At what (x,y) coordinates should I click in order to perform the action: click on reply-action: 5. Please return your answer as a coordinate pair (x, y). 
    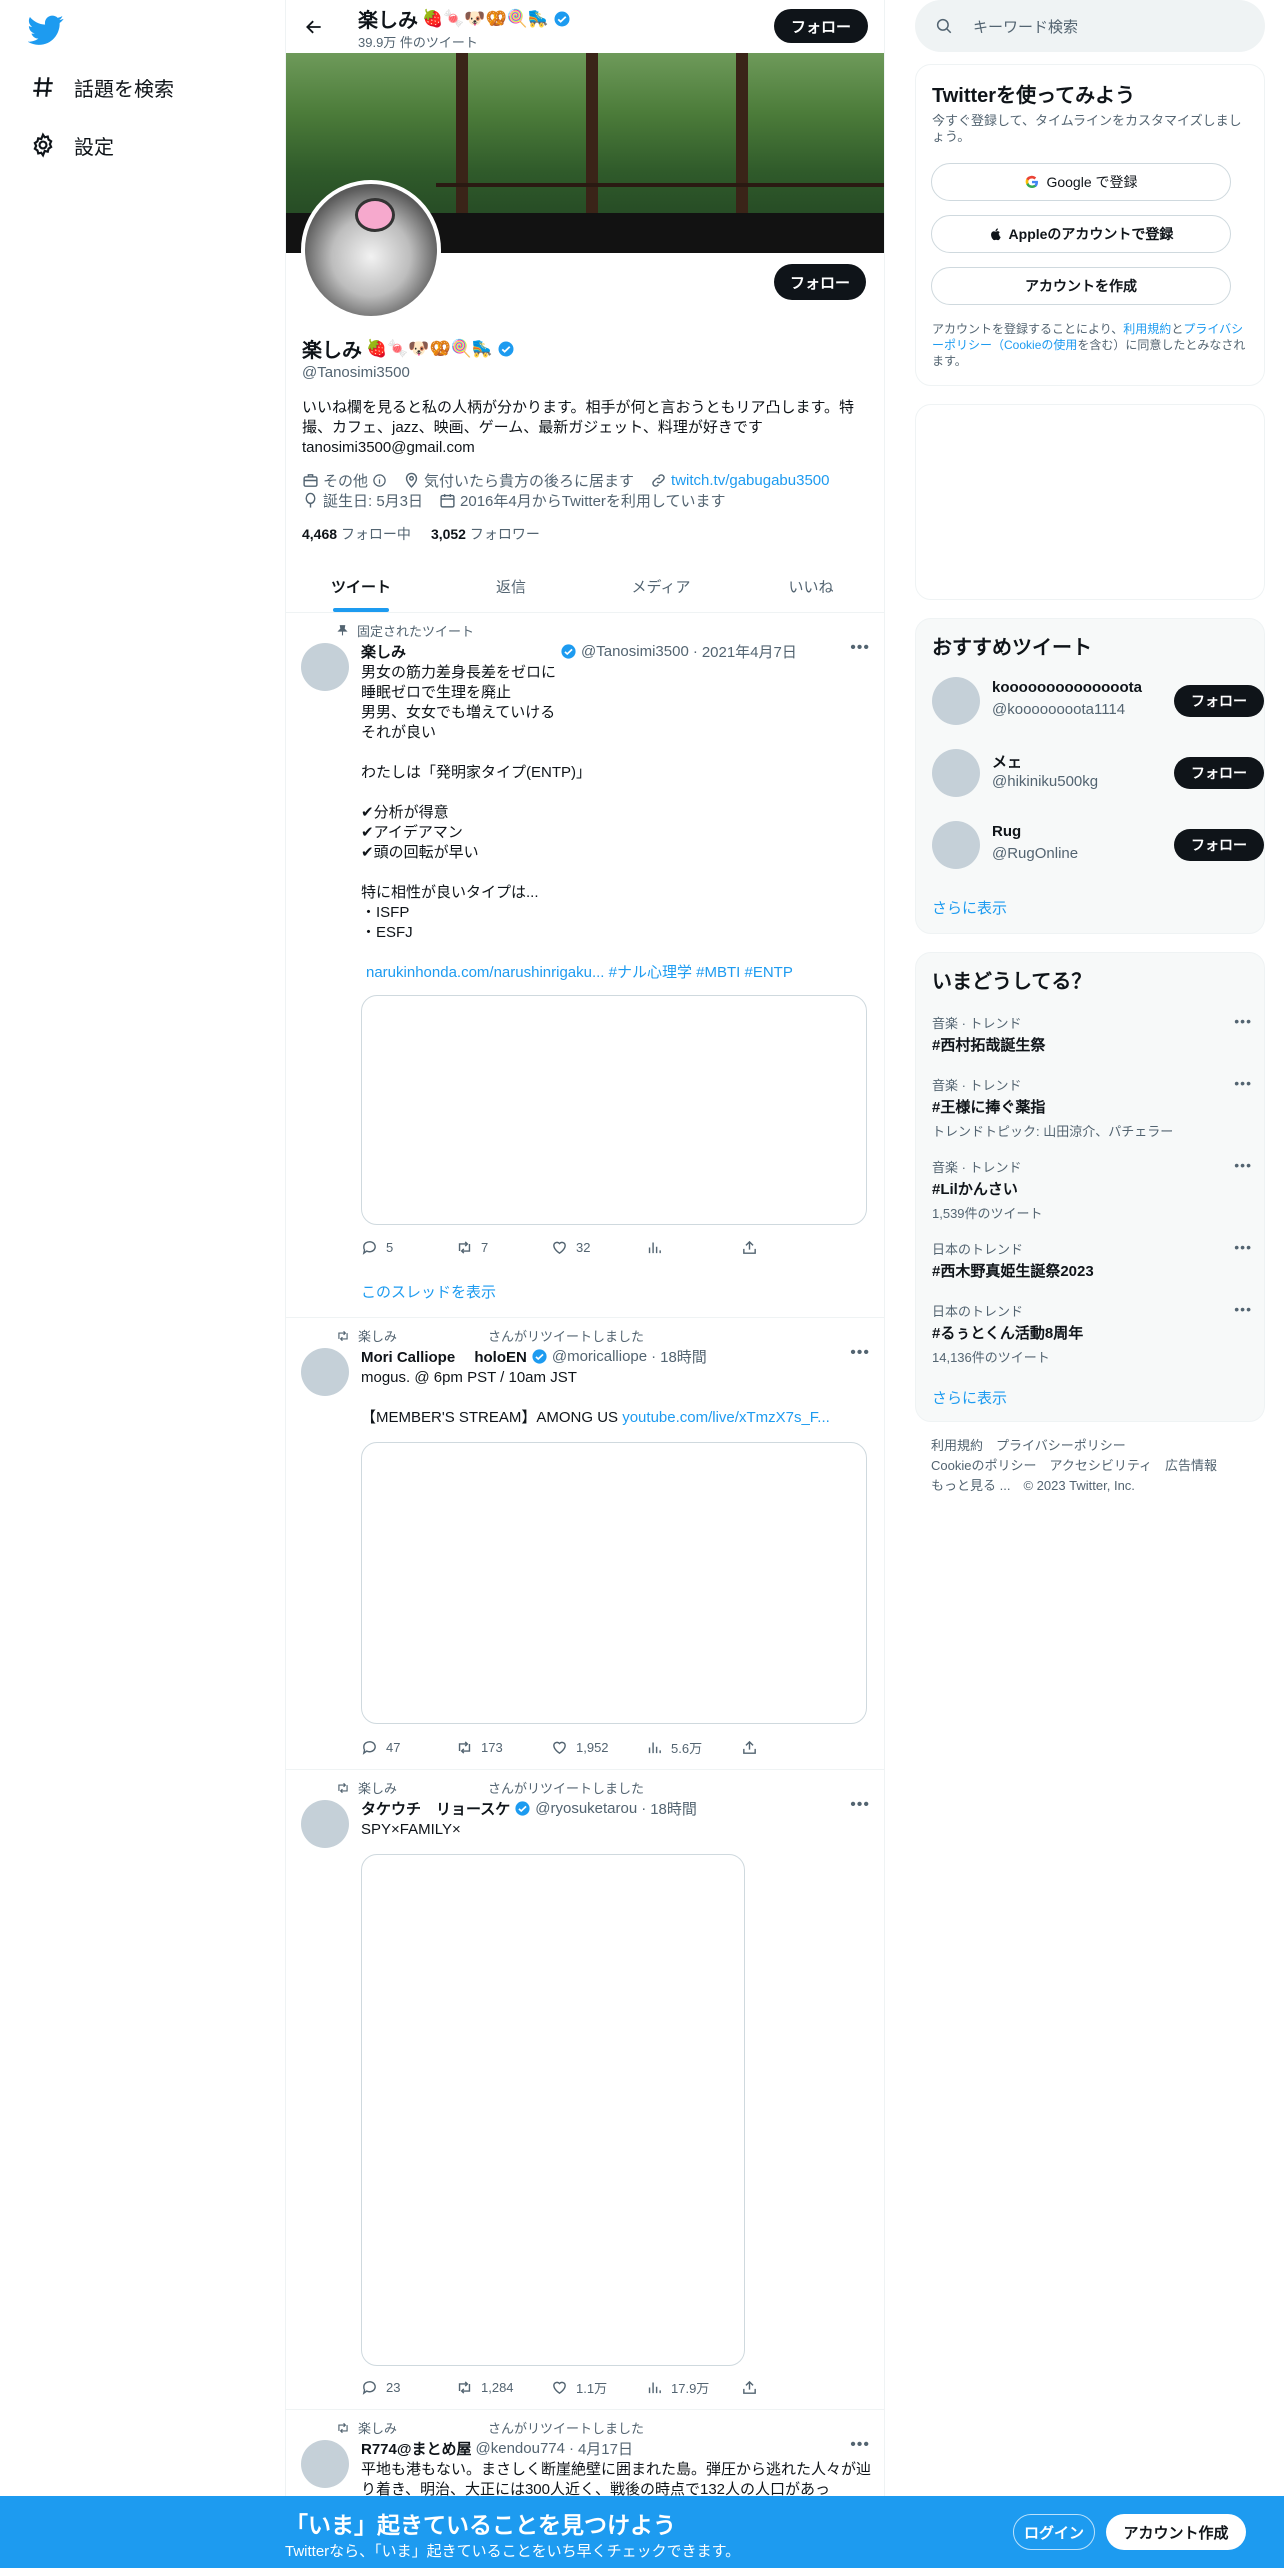
    Looking at the image, I should click on (408, 1247).